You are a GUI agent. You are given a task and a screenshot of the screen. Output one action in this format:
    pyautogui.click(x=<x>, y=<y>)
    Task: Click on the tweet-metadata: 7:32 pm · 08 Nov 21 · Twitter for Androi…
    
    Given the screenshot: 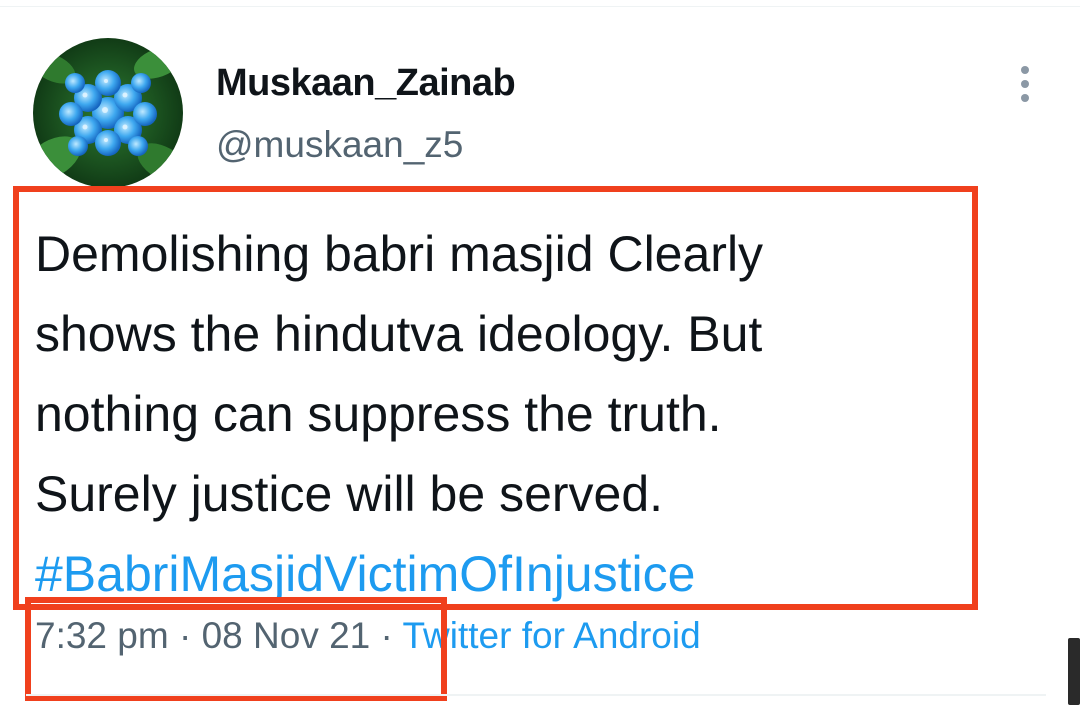 What is the action you would take?
    pyautogui.click(x=368, y=636)
    